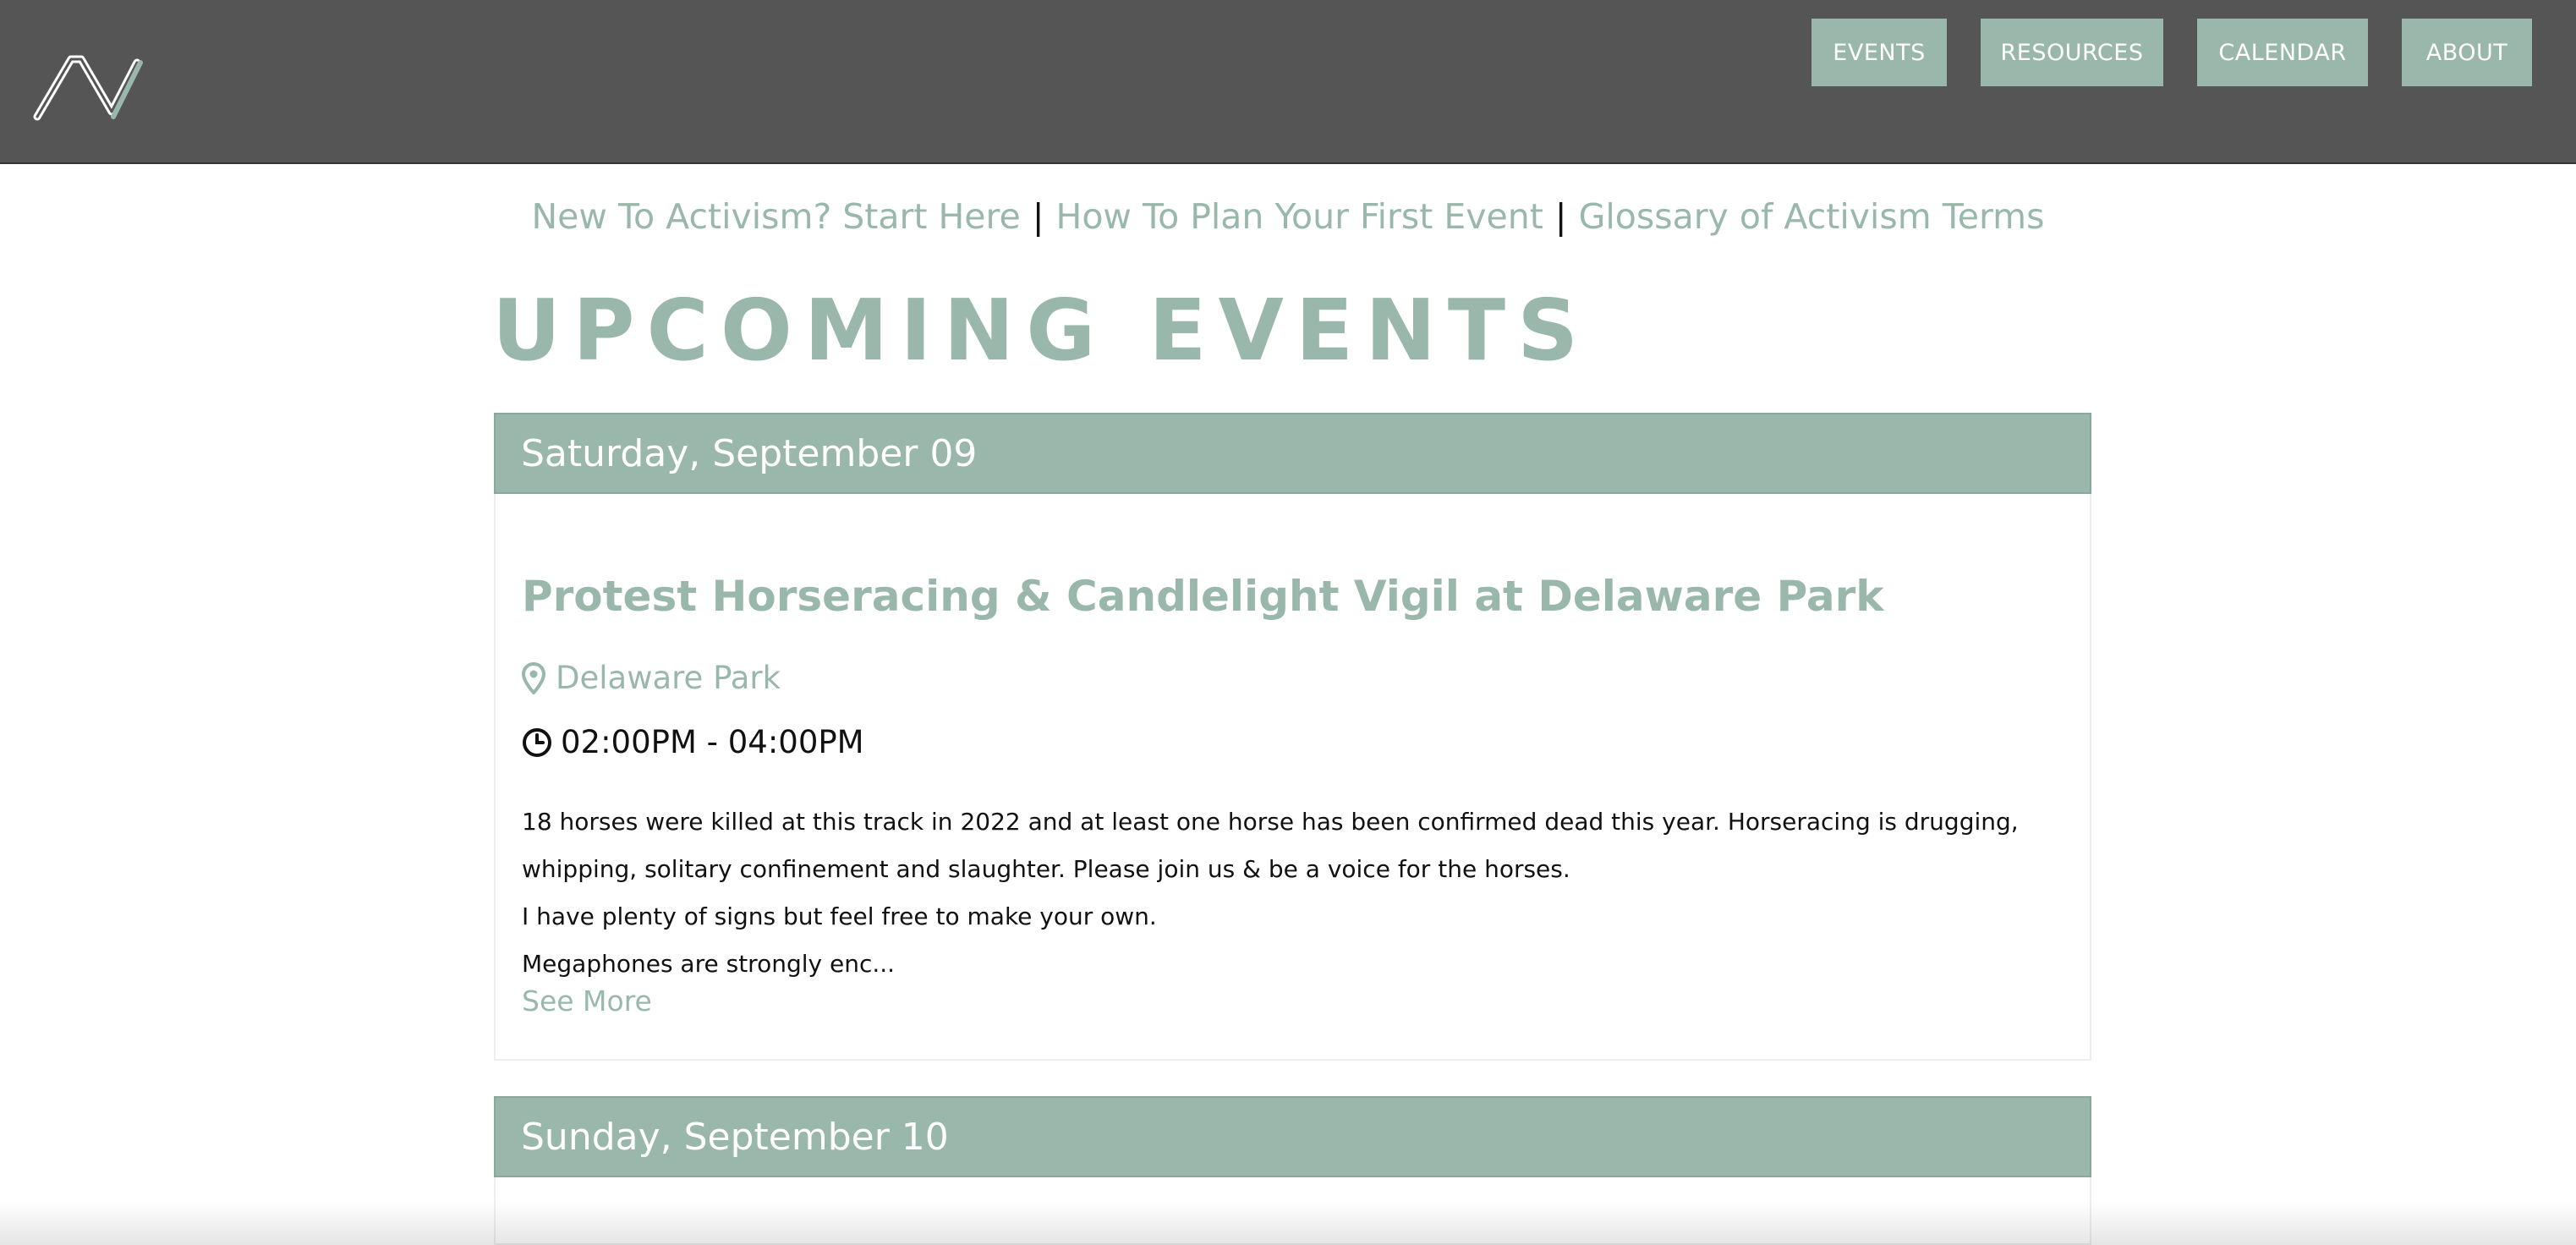 The width and height of the screenshot is (2576, 1245). I want to click on start-here-link: New To Activism? Start Here, so click(776, 216).